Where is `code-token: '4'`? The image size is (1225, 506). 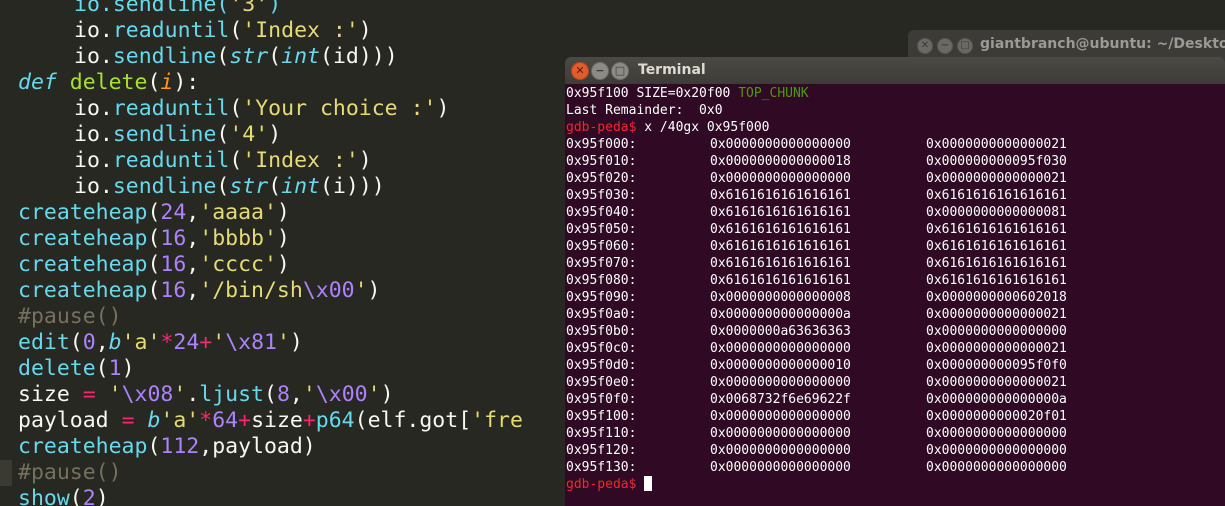 code-token: '4' is located at coordinates (249, 134).